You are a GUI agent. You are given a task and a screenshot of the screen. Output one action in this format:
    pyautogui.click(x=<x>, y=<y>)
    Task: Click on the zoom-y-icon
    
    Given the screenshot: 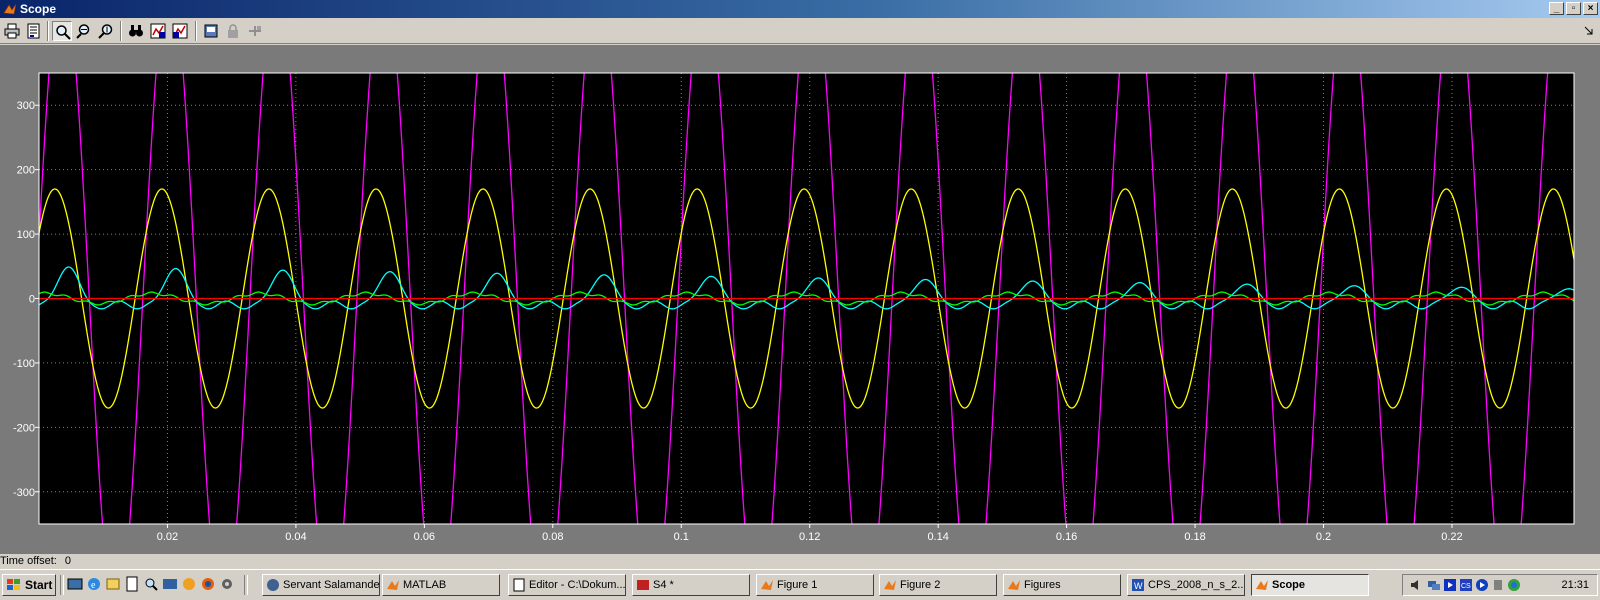 What is the action you would take?
    pyautogui.click(x=105, y=31)
    